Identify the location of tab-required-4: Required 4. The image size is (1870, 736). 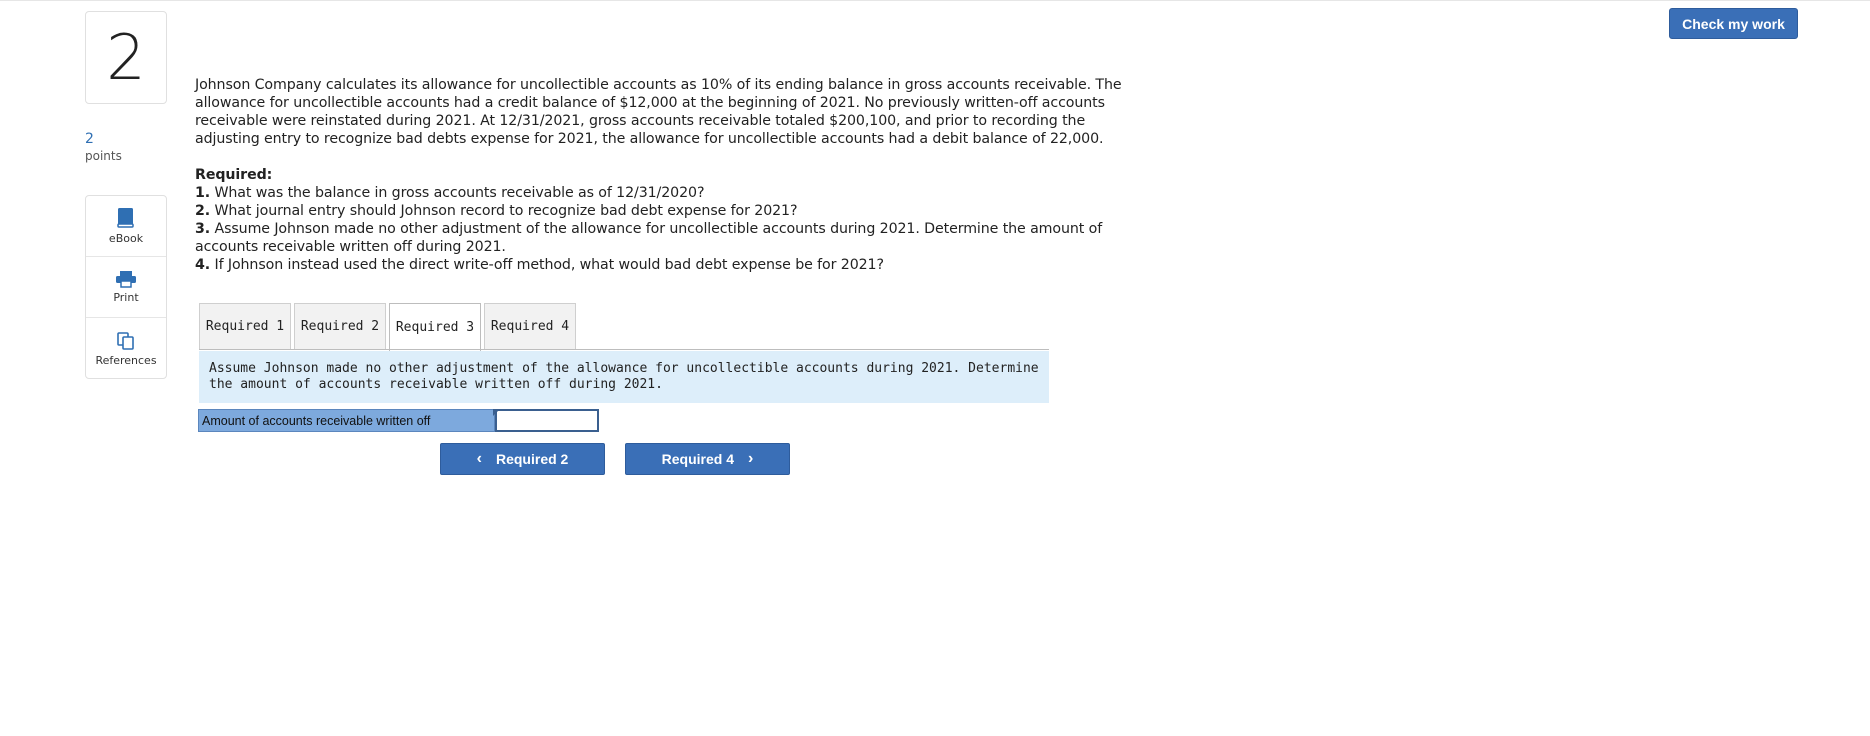
(530, 326).